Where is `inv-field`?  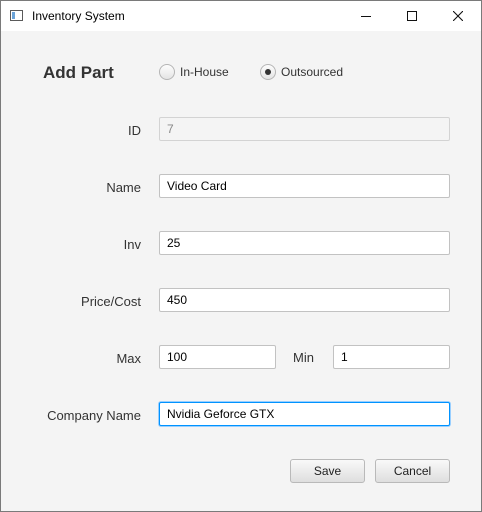 inv-field is located at coordinates (304, 243).